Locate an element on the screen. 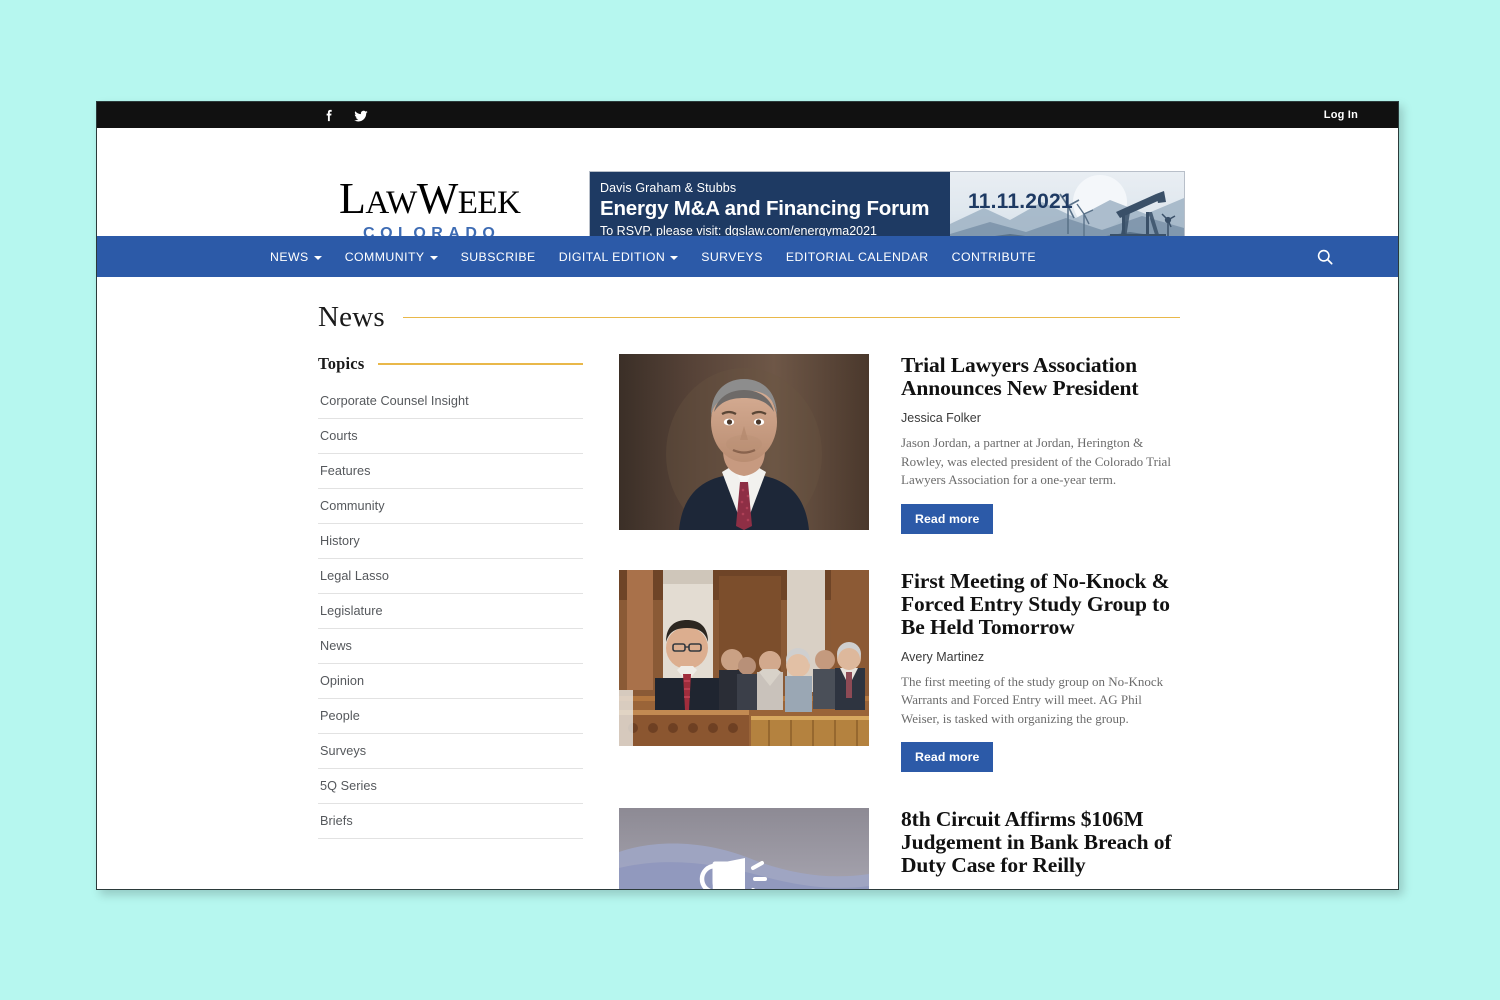 The image size is (1500, 1000). sidebar-item-people: People is located at coordinates (450, 716).